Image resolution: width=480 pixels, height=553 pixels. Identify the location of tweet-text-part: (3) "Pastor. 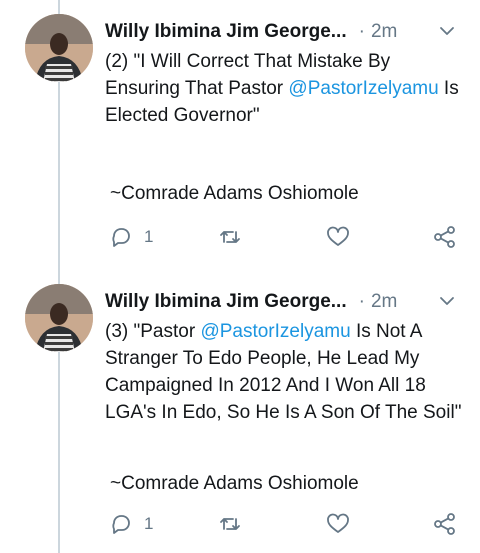
(153, 331).